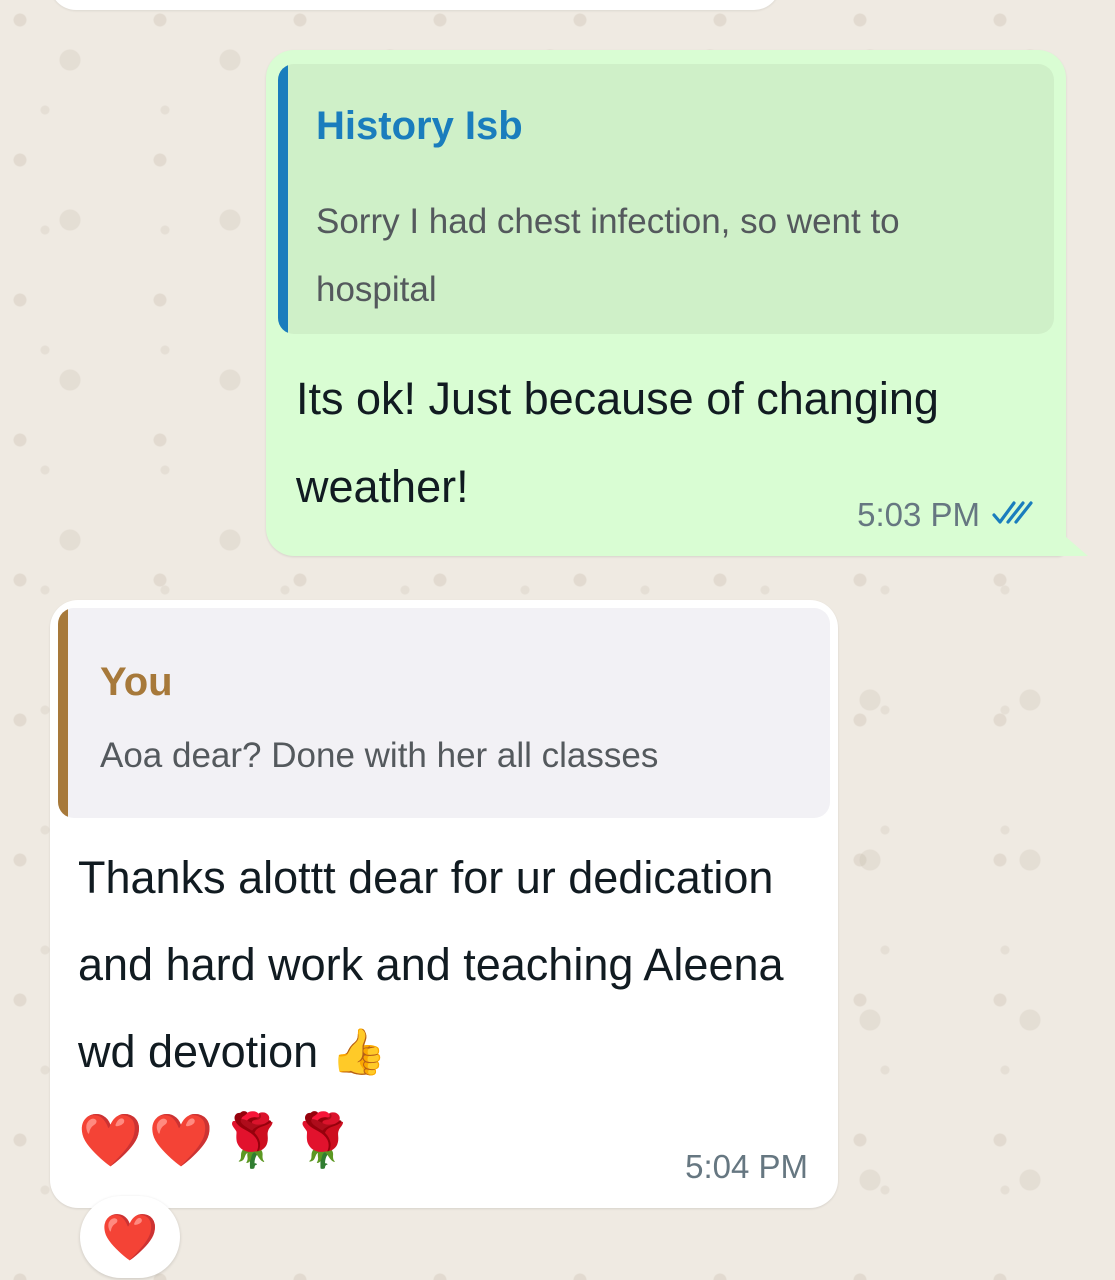 The image size is (1115, 1280). I want to click on quoted-message-text: Aoa dear? Done with her all classes, so click(379, 755).